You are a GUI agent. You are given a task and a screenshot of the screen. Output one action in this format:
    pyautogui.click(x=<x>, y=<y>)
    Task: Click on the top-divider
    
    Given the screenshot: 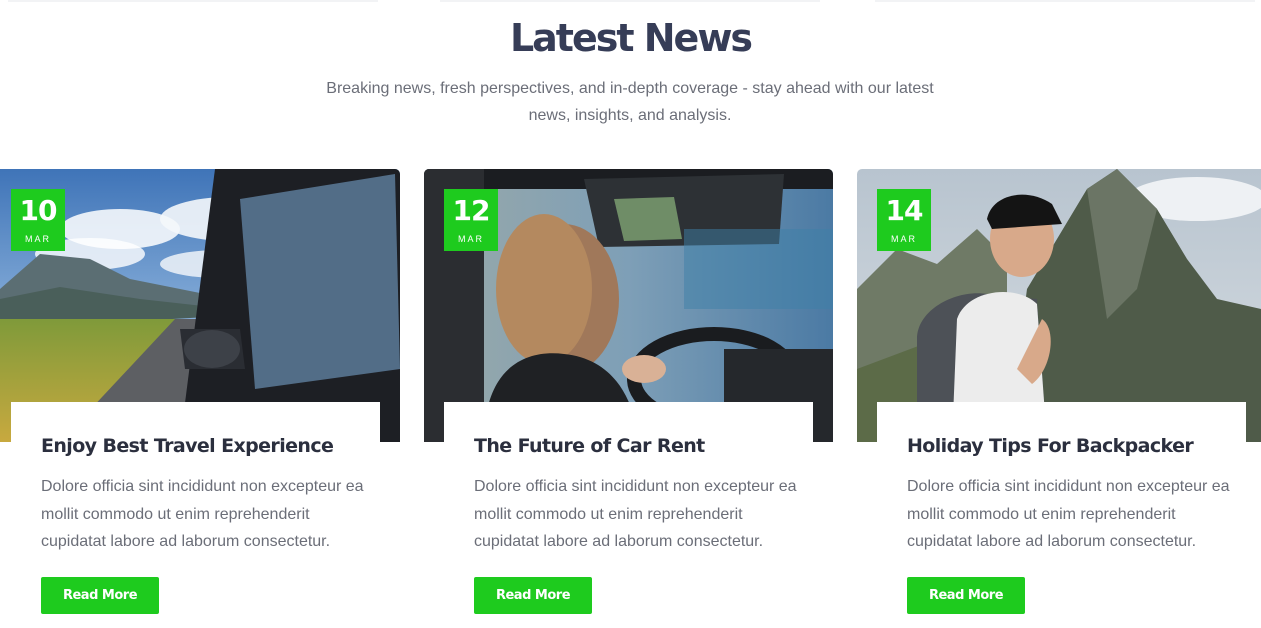 What is the action you would take?
    pyautogui.click(x=630, y=1)
    